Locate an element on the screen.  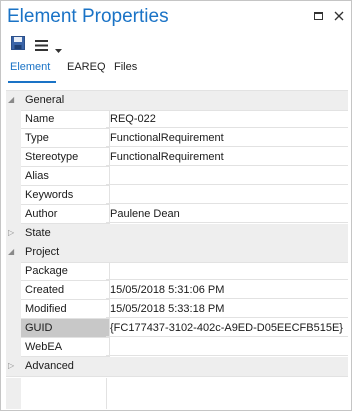
toolbar is located at coordinates (176, 43).